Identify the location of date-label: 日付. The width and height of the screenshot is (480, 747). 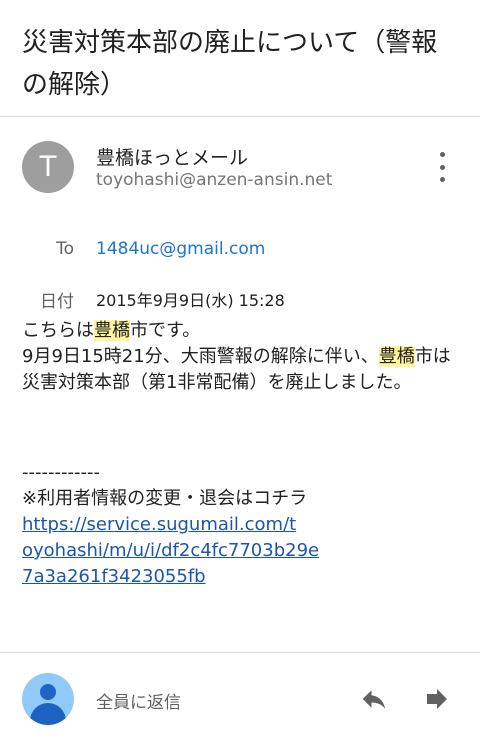
(57, 302).